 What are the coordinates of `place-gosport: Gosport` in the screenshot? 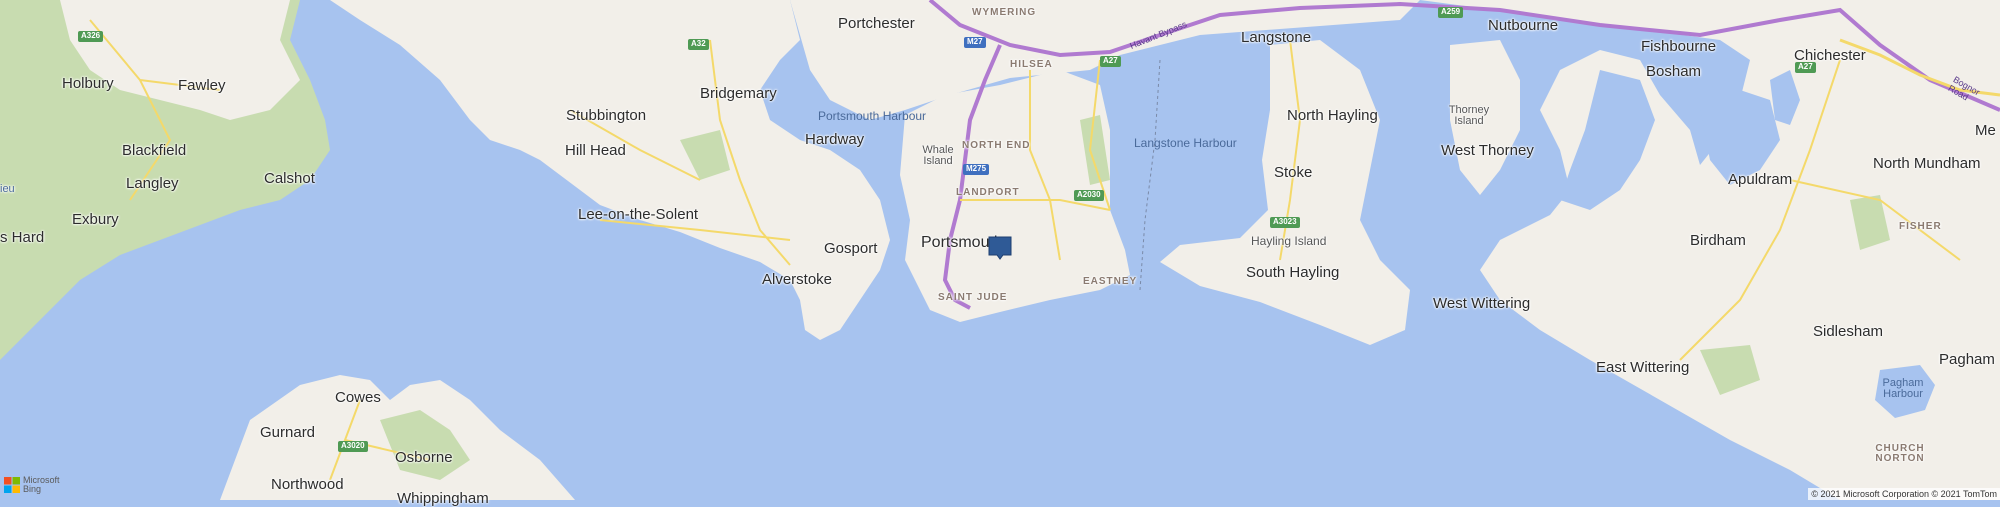 It's located at (851, 248).